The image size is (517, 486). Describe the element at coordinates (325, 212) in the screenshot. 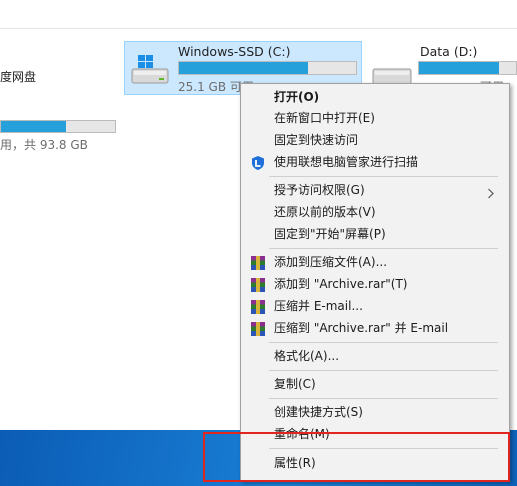

I see `menu-item-label: 还原以前的版本(V)` at that location.